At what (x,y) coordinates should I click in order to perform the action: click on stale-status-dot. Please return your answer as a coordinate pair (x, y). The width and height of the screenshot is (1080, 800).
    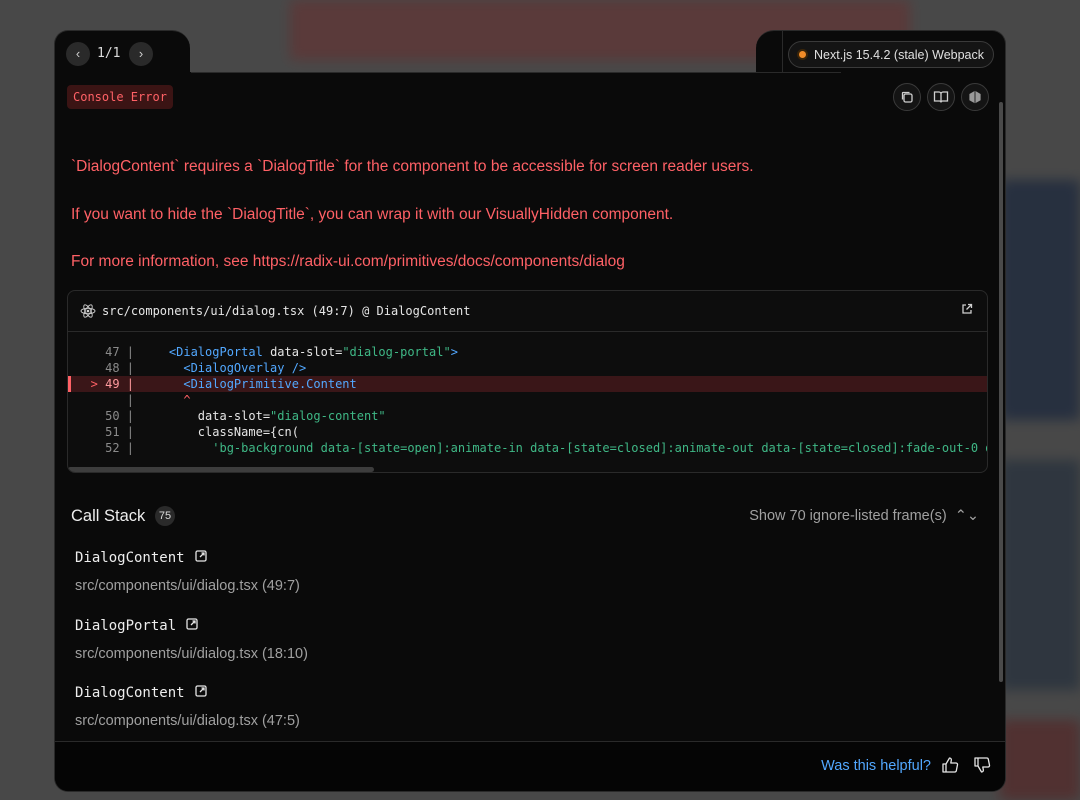
    Looking at the image, I should click on (803, 54).